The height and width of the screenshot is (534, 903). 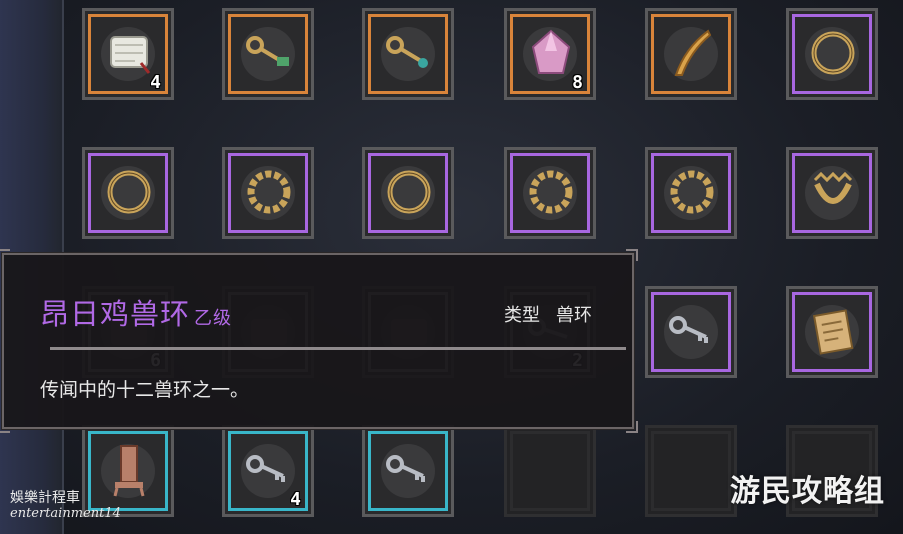 What do you see at coordinates (115, 314) in the screenshot?
I see `item-name-text: 昂日鸡兽环` at bounding box center [115, 314].